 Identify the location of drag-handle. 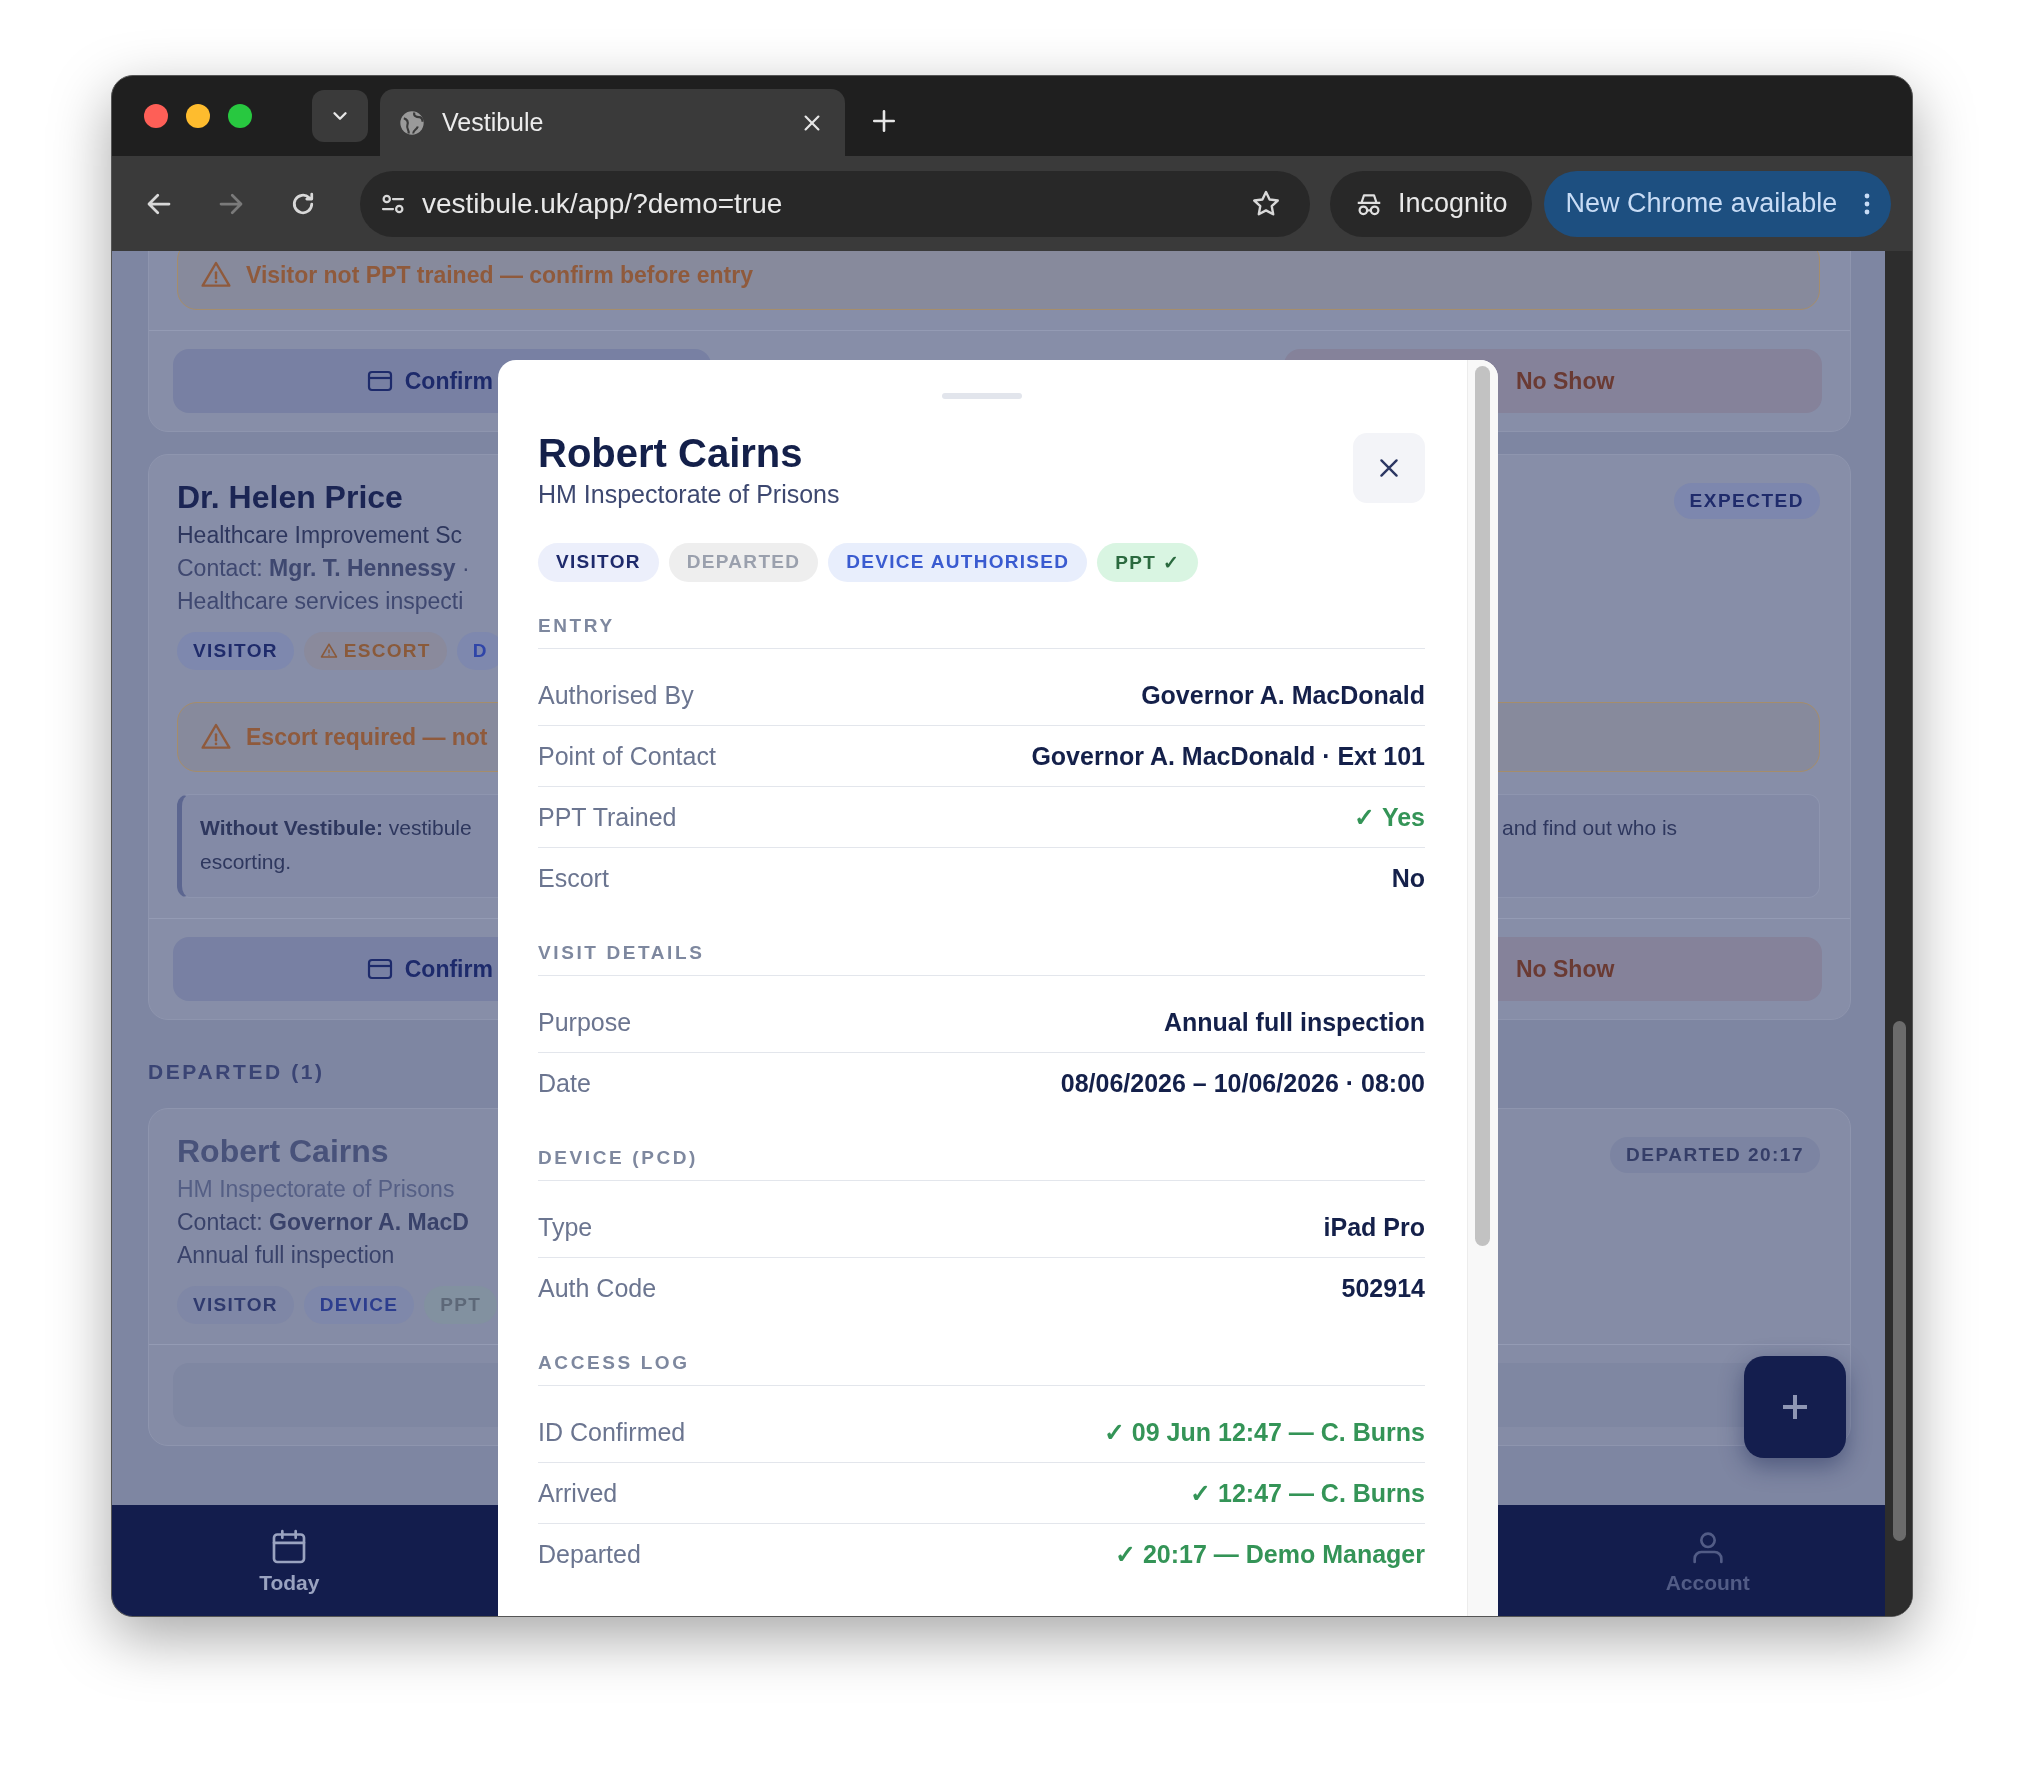
(981, 396).